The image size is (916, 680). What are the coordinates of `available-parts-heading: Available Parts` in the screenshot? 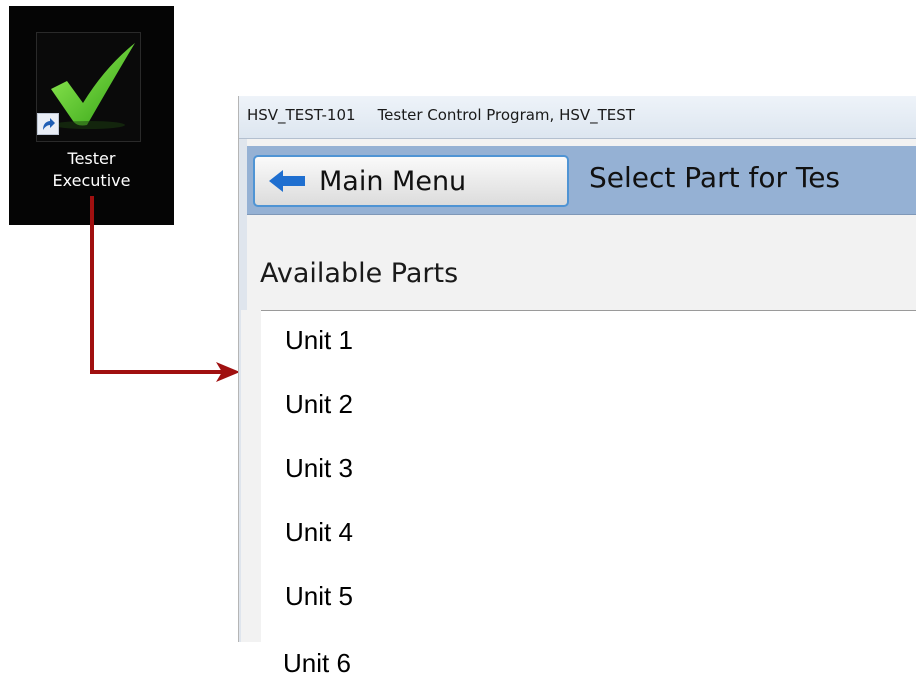 It's located at (359, 273).